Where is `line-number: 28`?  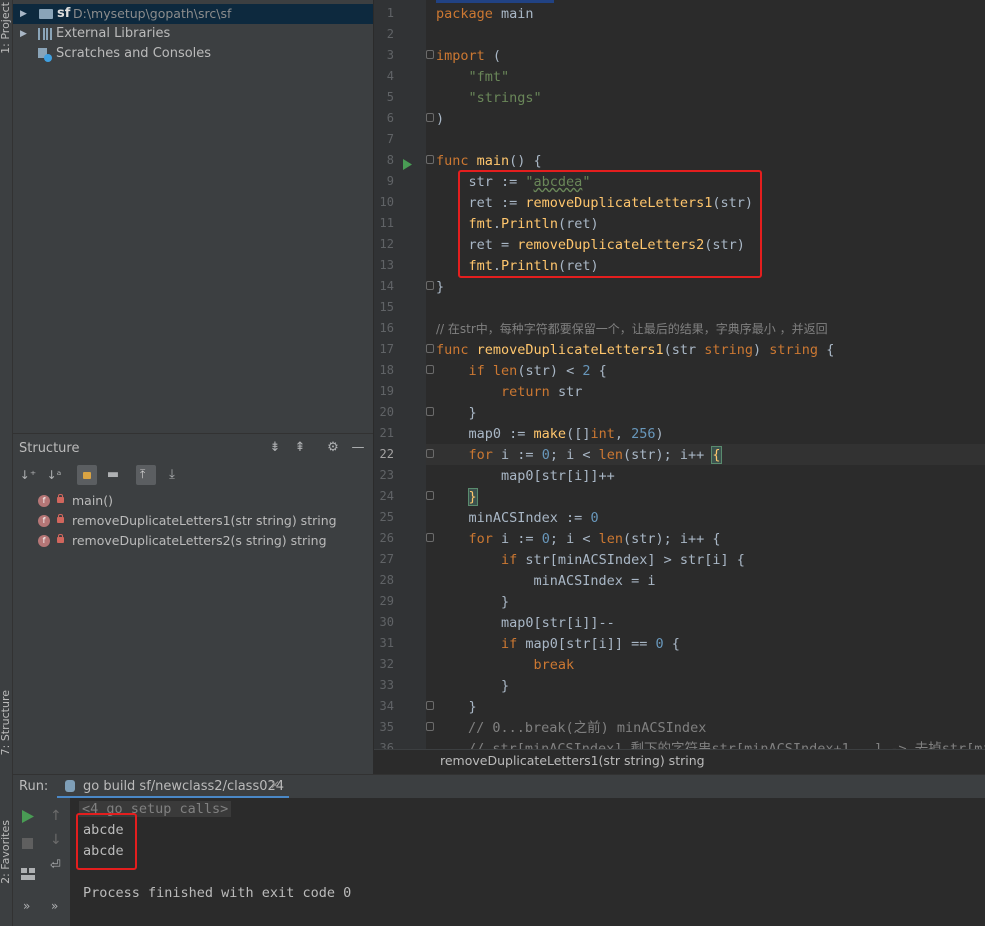
line-number: 28 is located at coordinates (386, 580).